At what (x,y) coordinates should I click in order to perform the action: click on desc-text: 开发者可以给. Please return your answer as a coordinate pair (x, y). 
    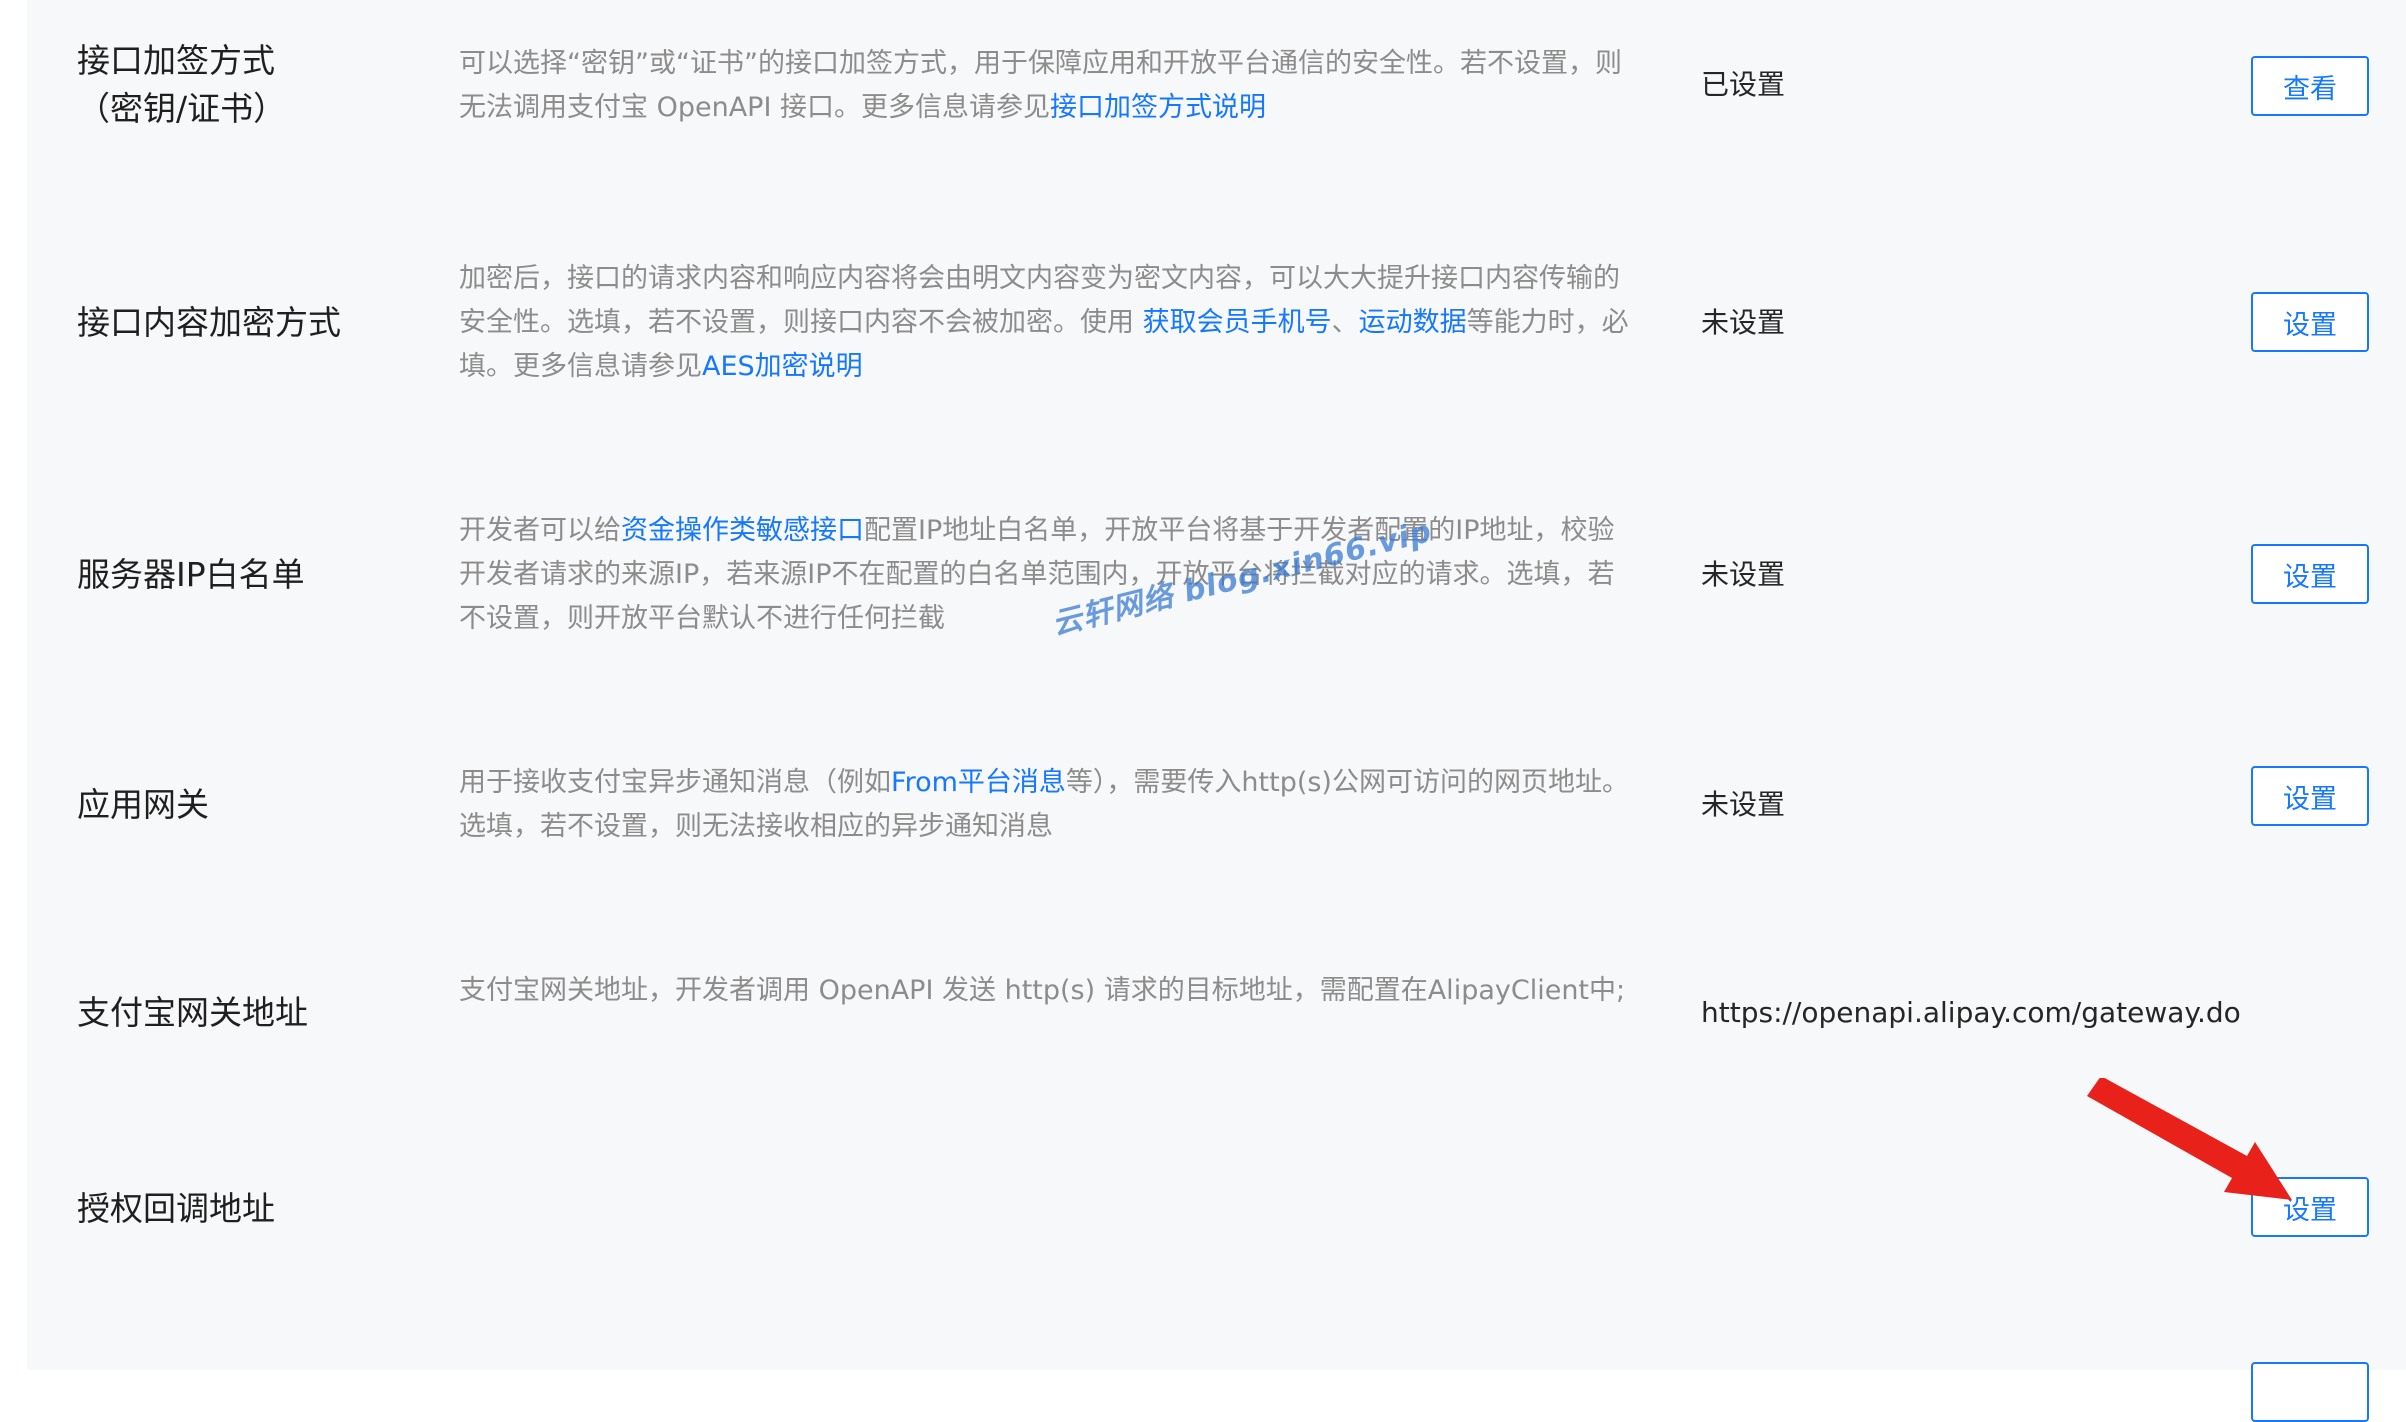
    Looking at the image, I should click on (540, 530).